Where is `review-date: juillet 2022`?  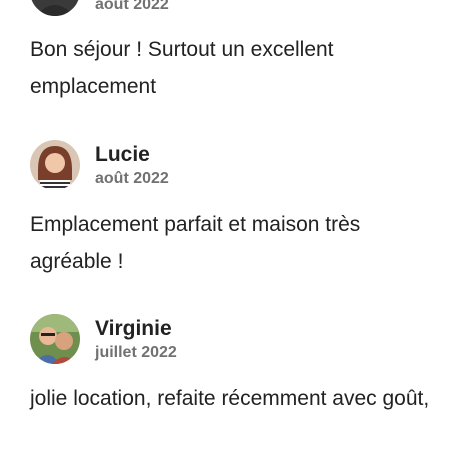
review-date: juillet 2022 is located at coordinates (136, 352).